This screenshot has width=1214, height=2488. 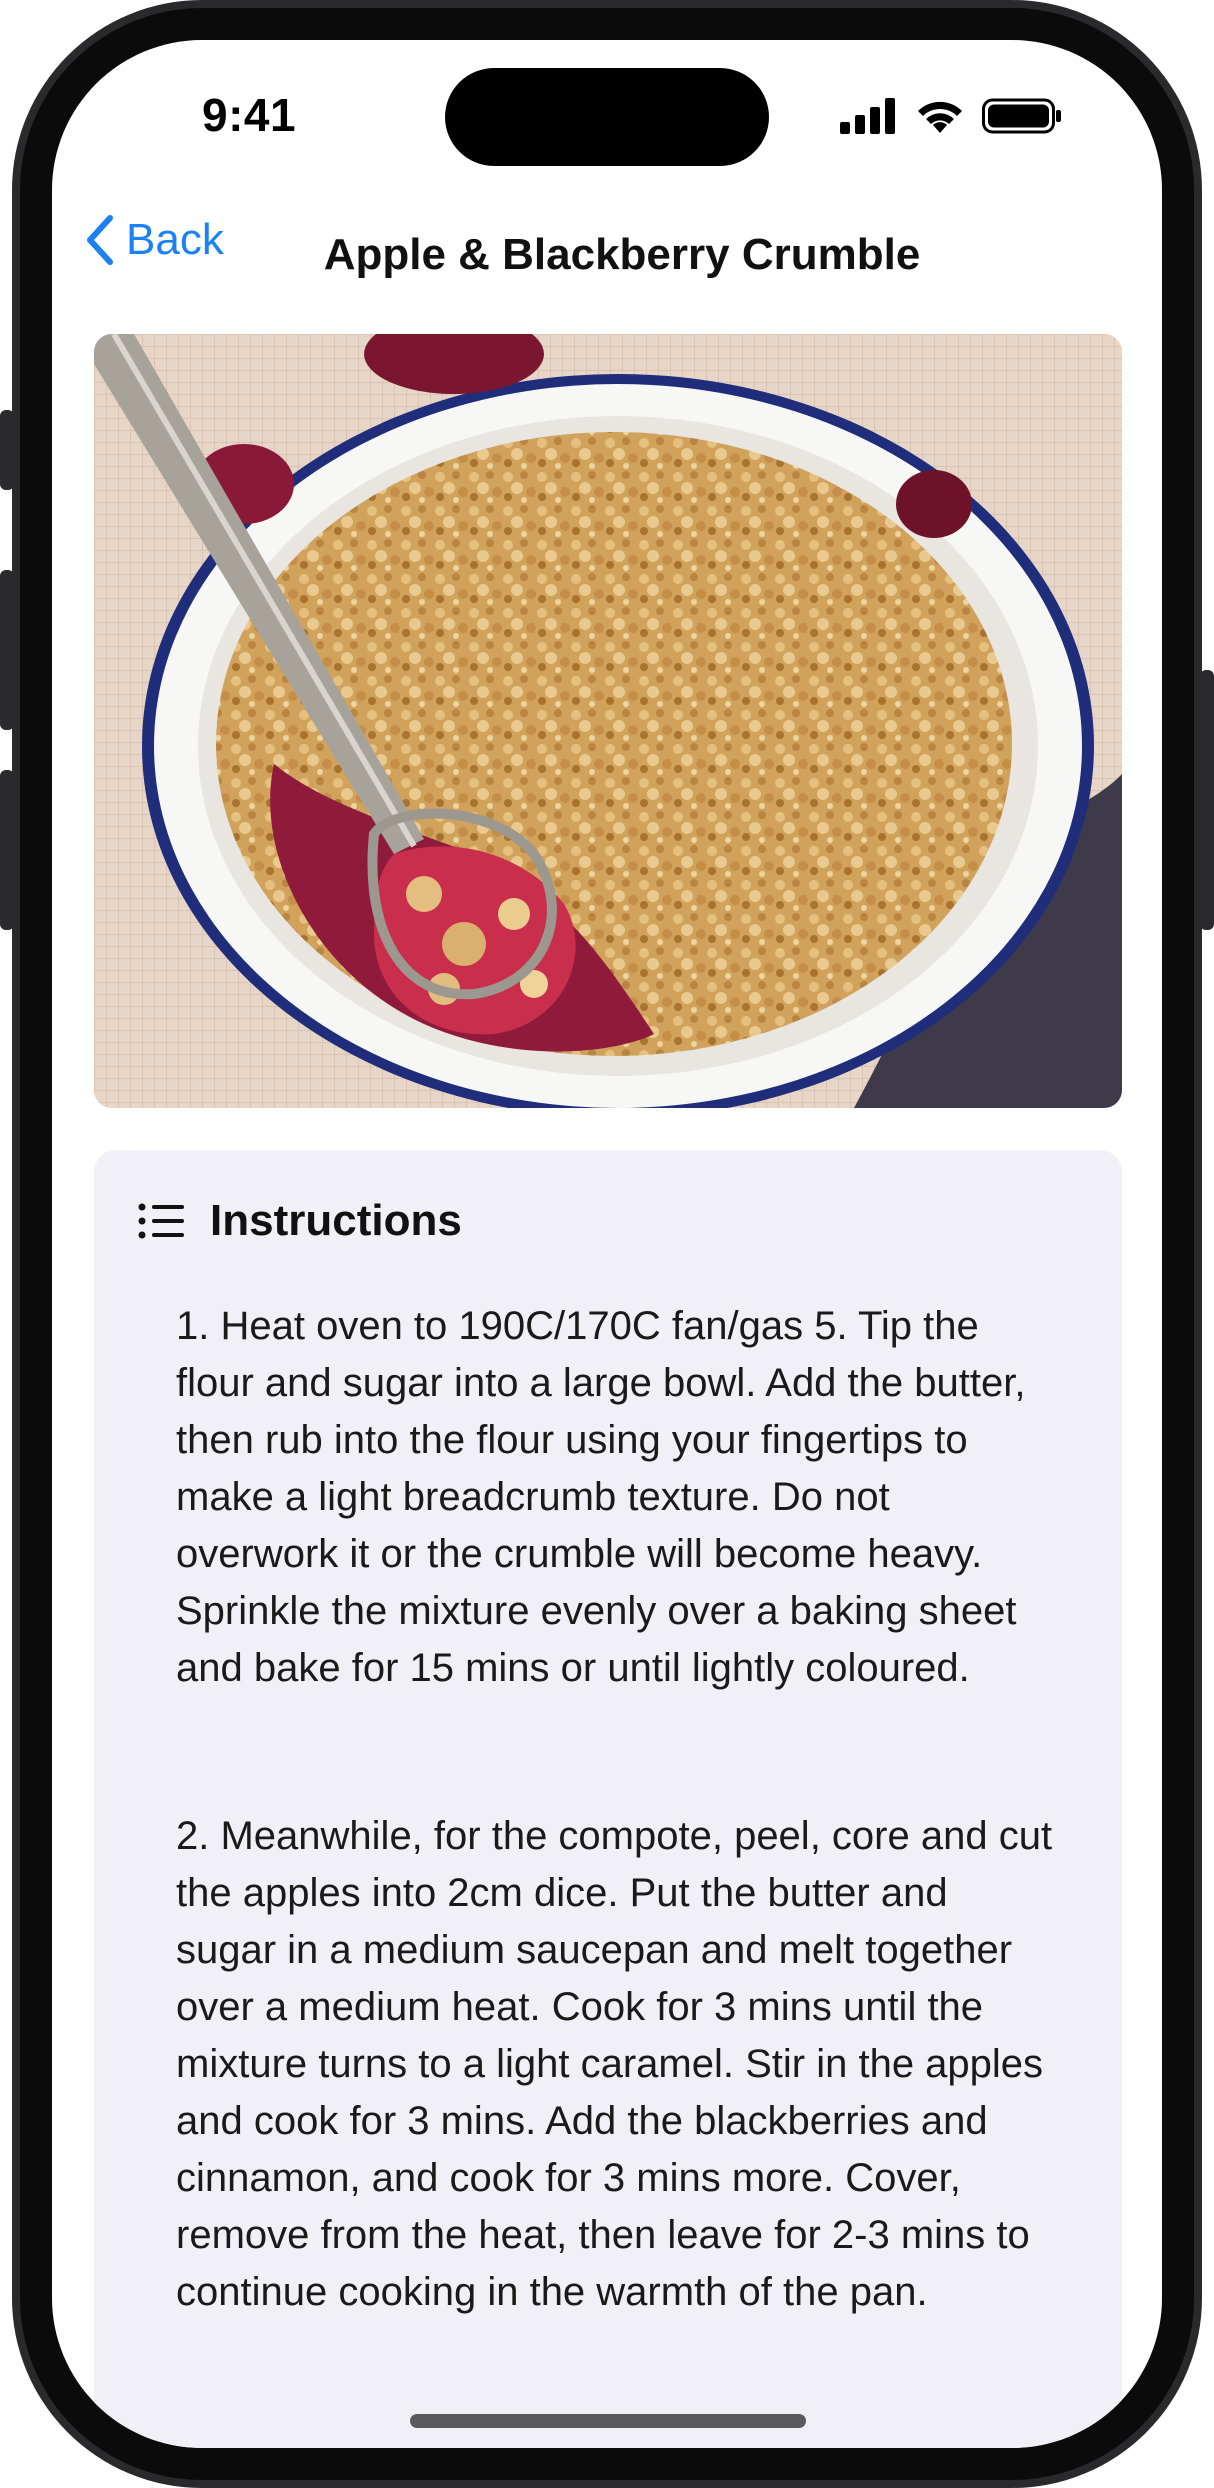 I want to click on page-title: Apple & Blackberry Crumble, so click(x=622, y=254).